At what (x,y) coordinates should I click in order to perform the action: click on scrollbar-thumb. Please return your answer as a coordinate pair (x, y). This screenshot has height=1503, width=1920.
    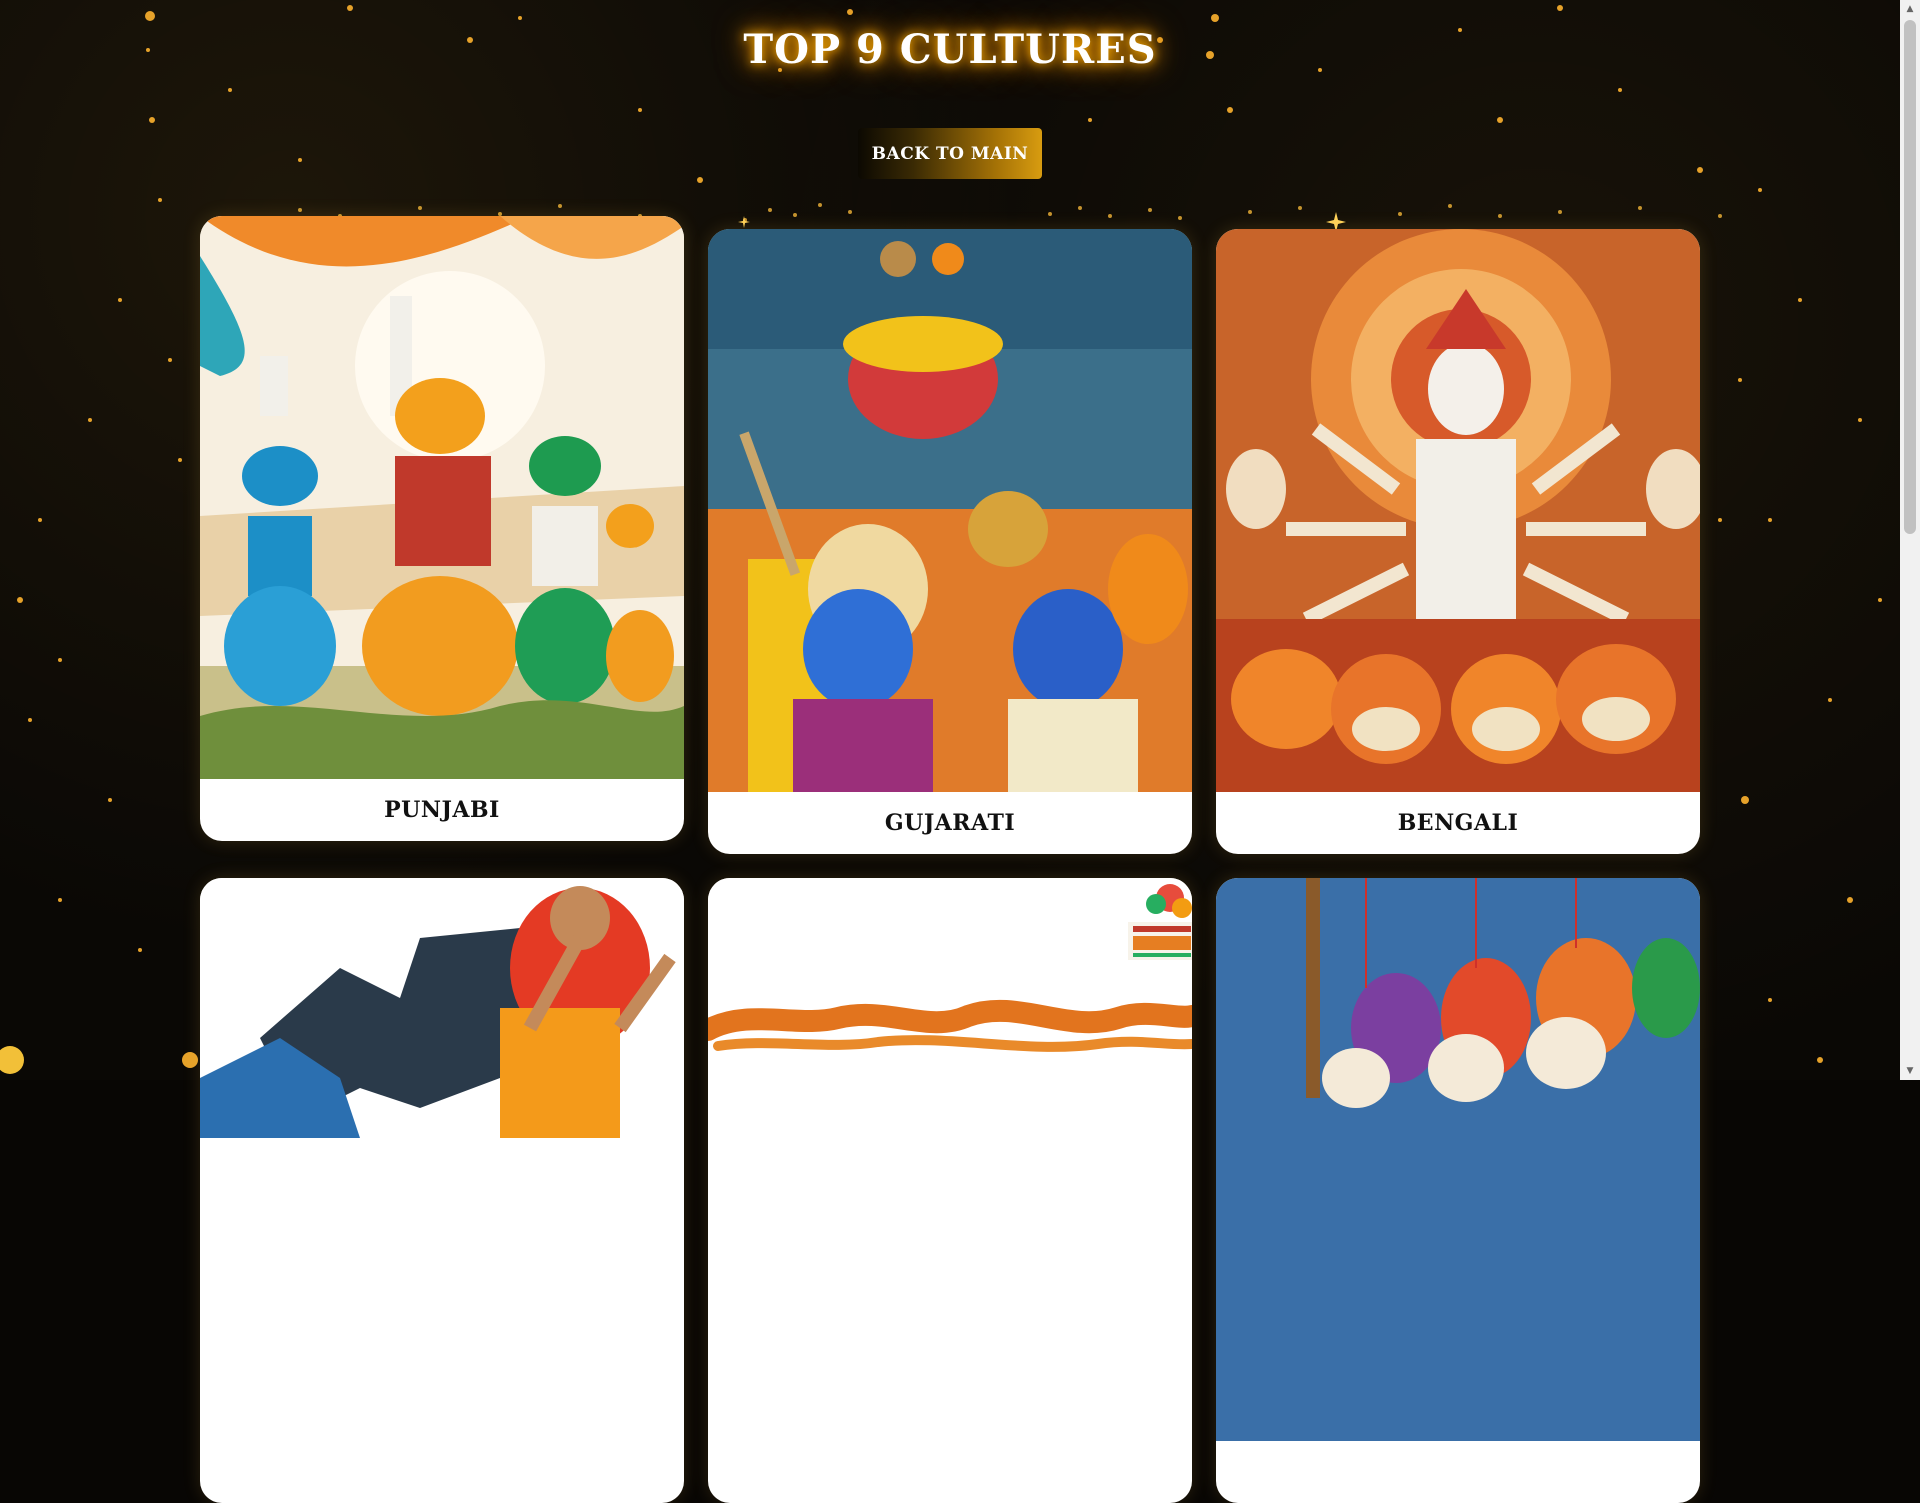
    Looking at the image, I should click on (1910, 277).